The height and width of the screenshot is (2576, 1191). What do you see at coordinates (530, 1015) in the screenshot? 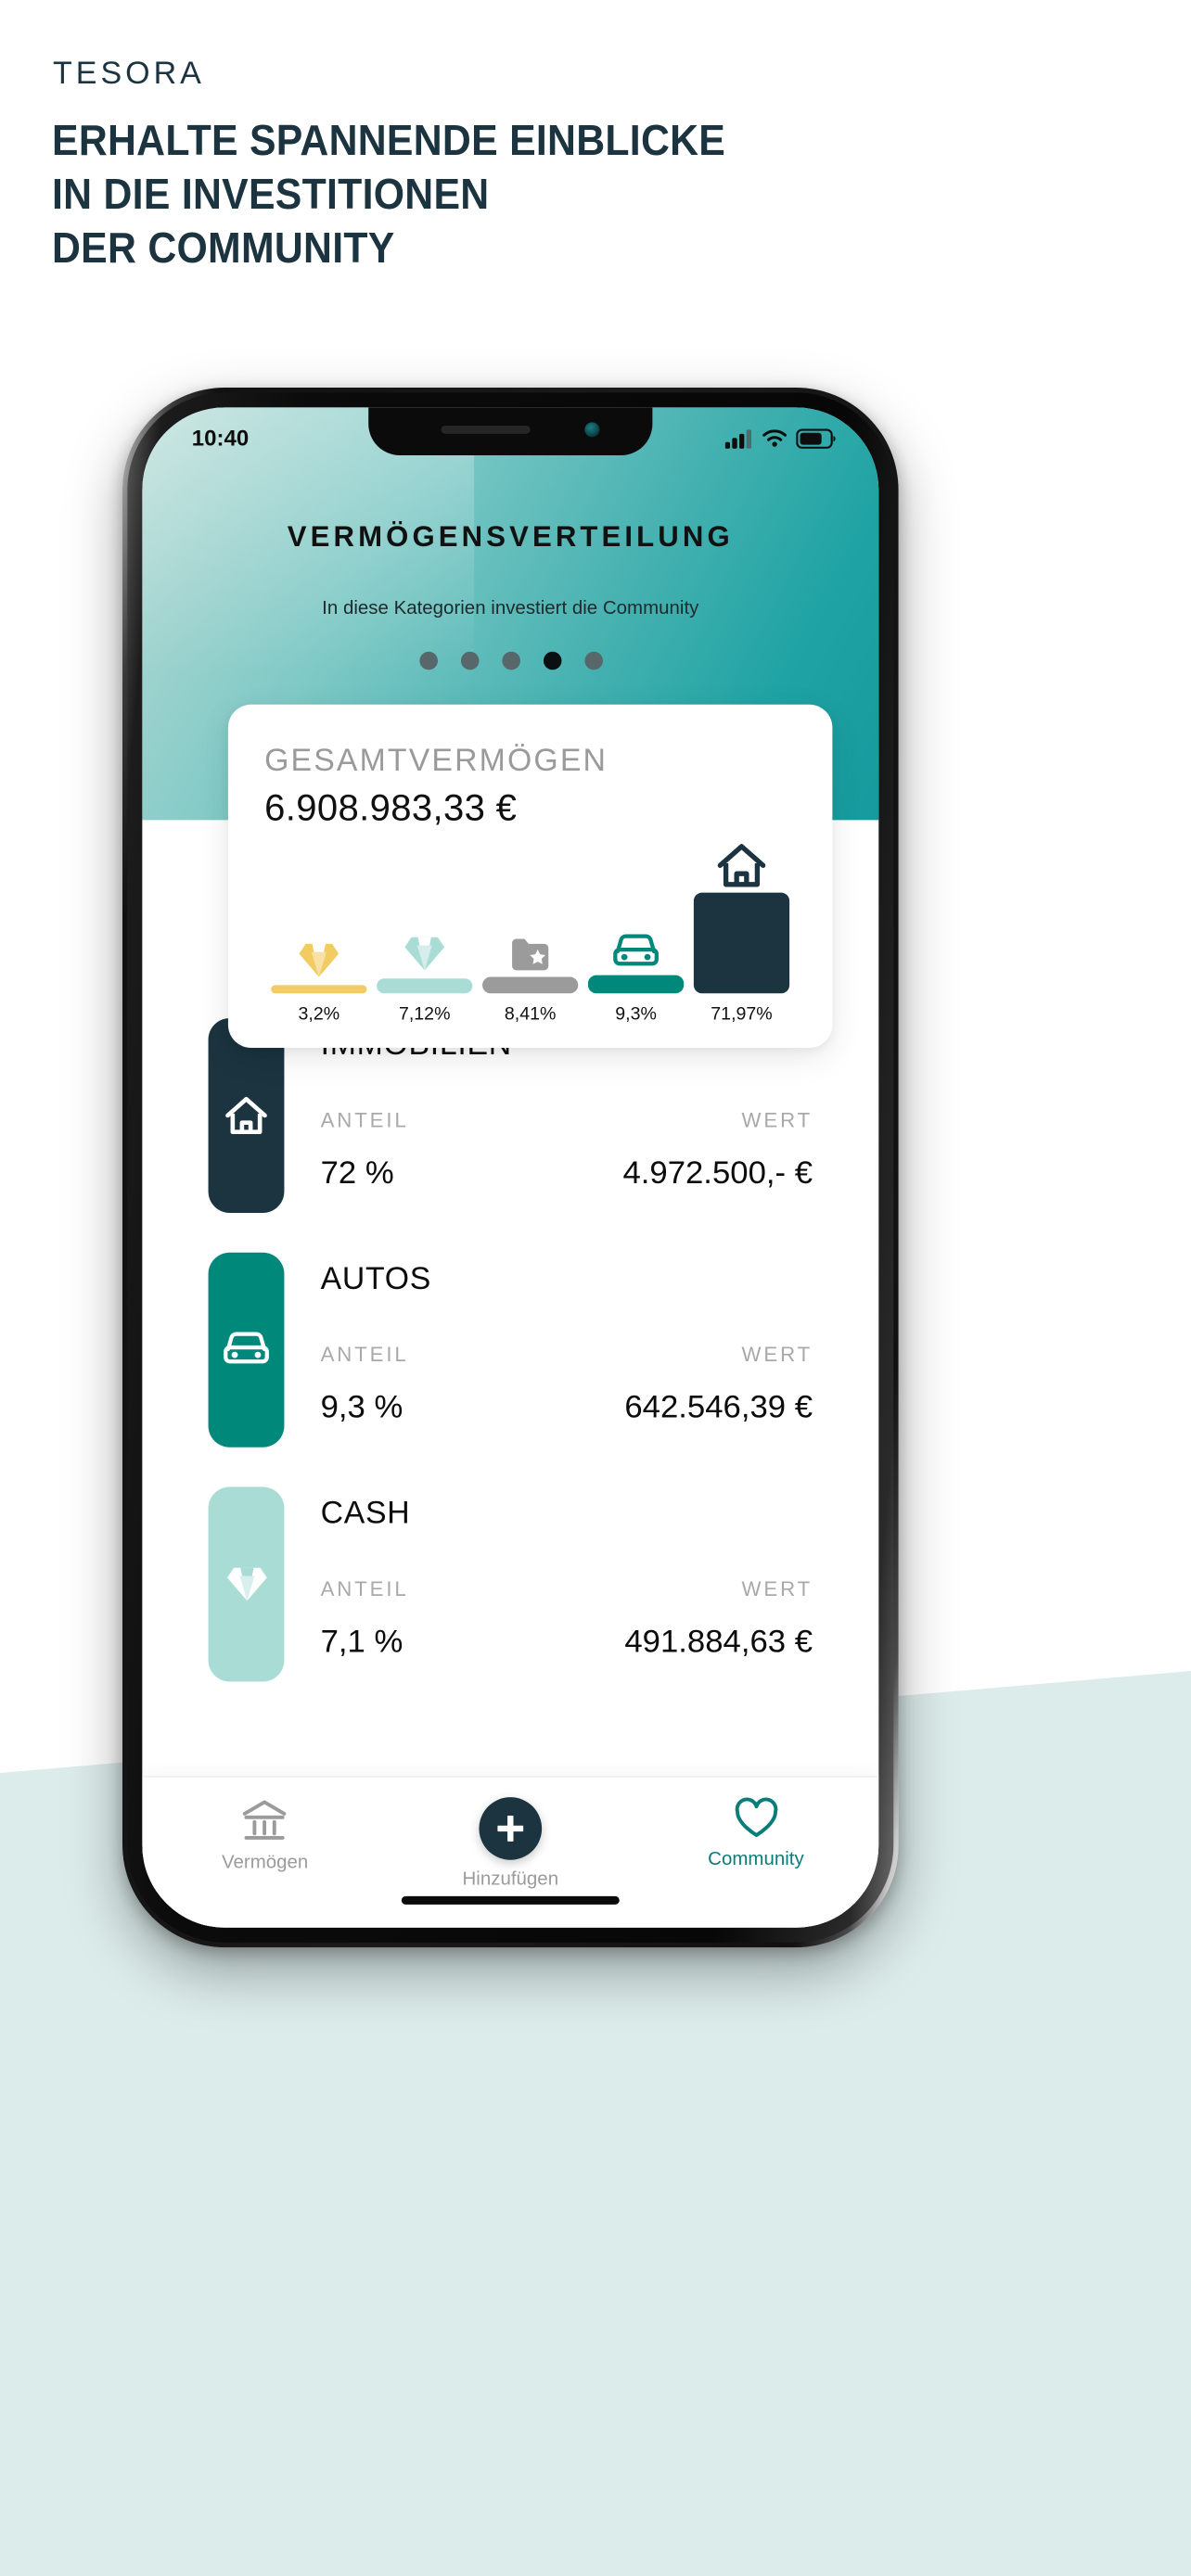
I see `chart-bar-label: 8,41%` at bounding box center [530, 1015].